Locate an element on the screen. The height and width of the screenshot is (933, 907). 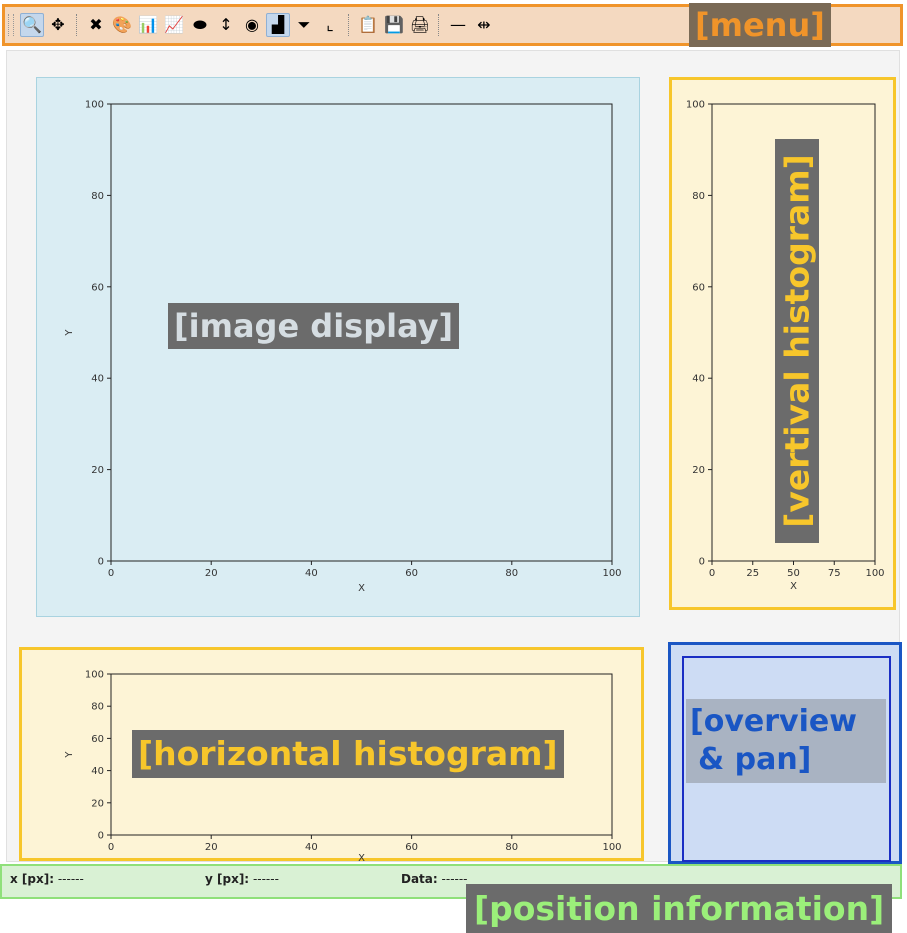
pan-button: ✥ is located at coordinates (58, 25).